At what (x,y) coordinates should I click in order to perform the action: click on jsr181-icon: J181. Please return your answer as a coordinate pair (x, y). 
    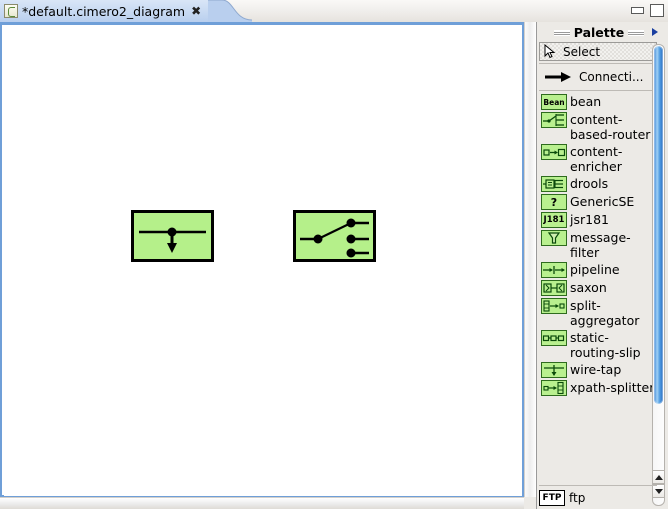
    Looking at the image, I should click on (554, 220).